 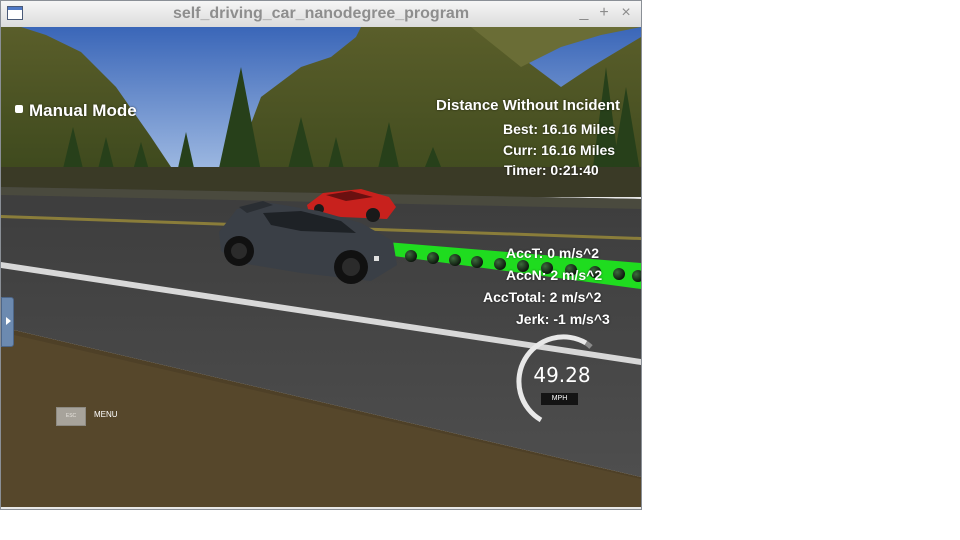 I want to click on jerk: Jerk: -1 m/s^3, so click(x=563, y=319).